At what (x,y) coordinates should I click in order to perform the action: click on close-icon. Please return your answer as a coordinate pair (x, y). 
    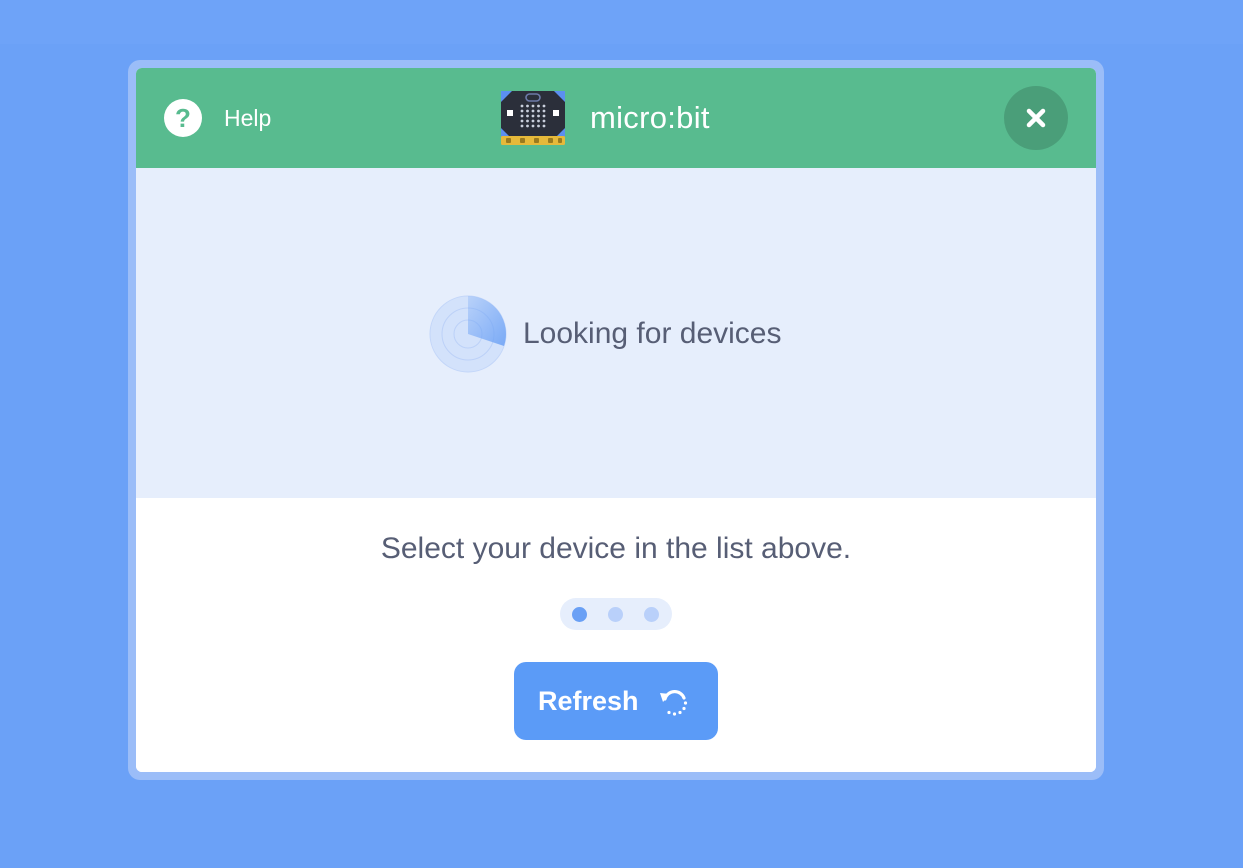
    Looking at the image, I should click on (1036, 118).